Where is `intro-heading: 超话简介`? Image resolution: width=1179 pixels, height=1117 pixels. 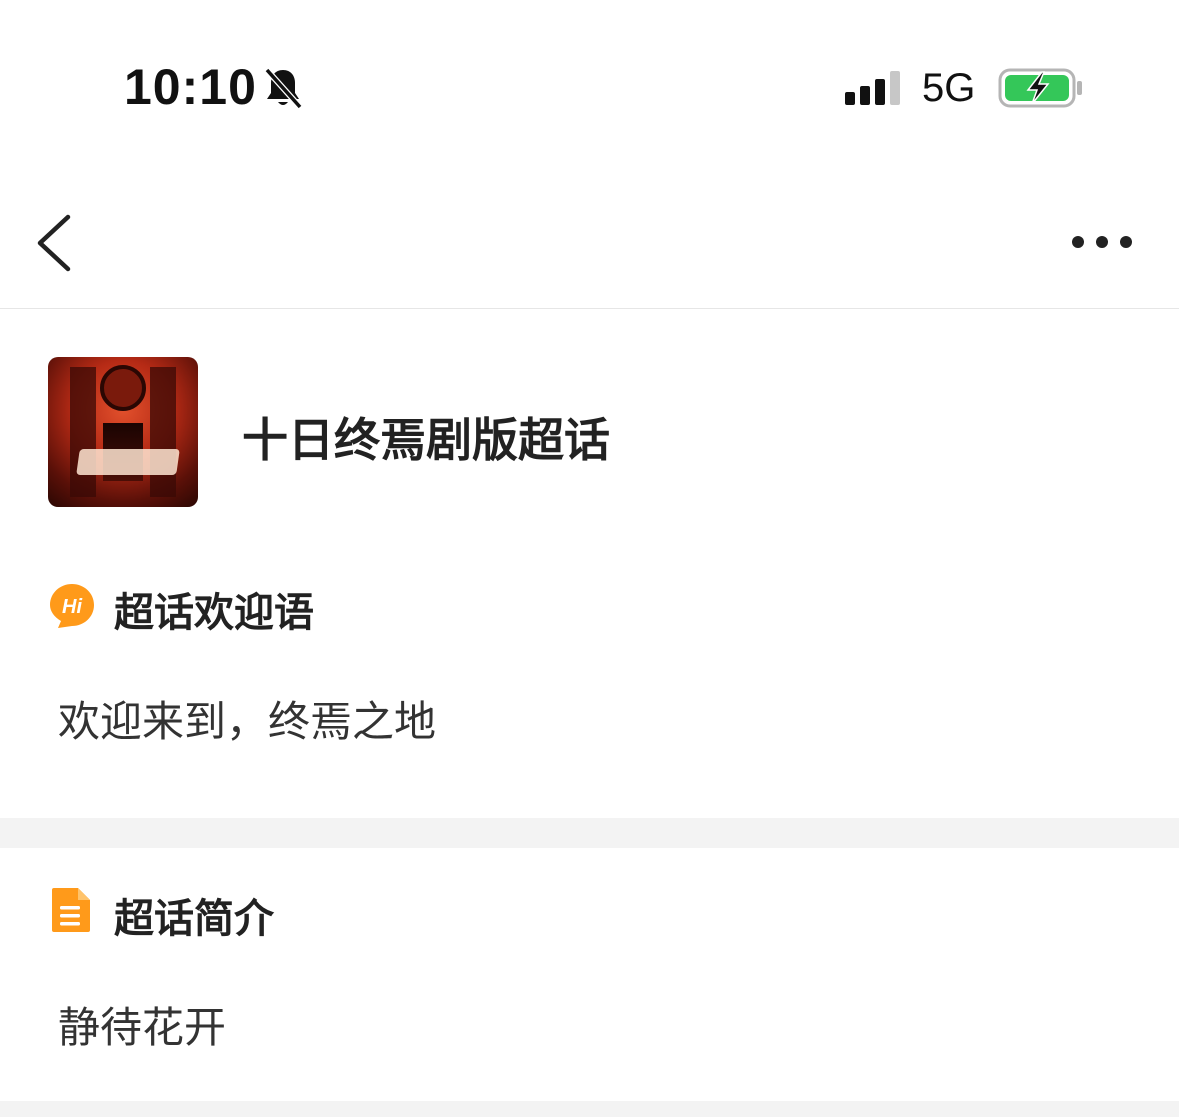 intro-heading: 超话简介 is located at coordinates (194, 919).